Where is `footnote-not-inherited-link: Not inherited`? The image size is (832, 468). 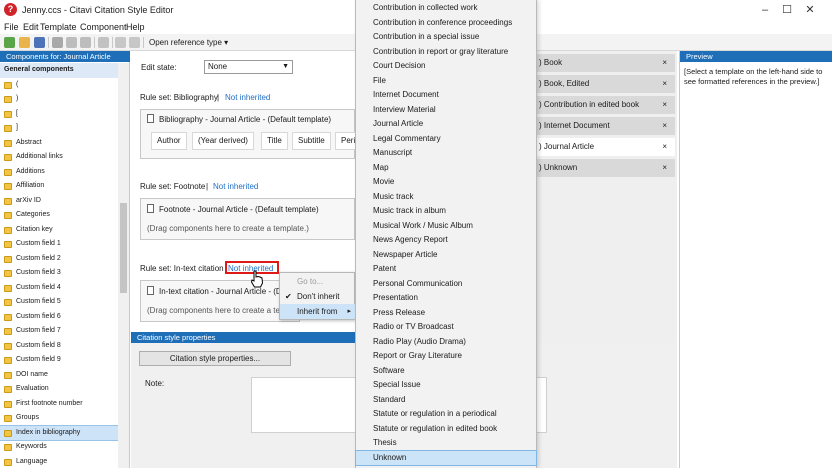 footnote-not-inherited-link: Not inherited is located at coordinates (235, 186).